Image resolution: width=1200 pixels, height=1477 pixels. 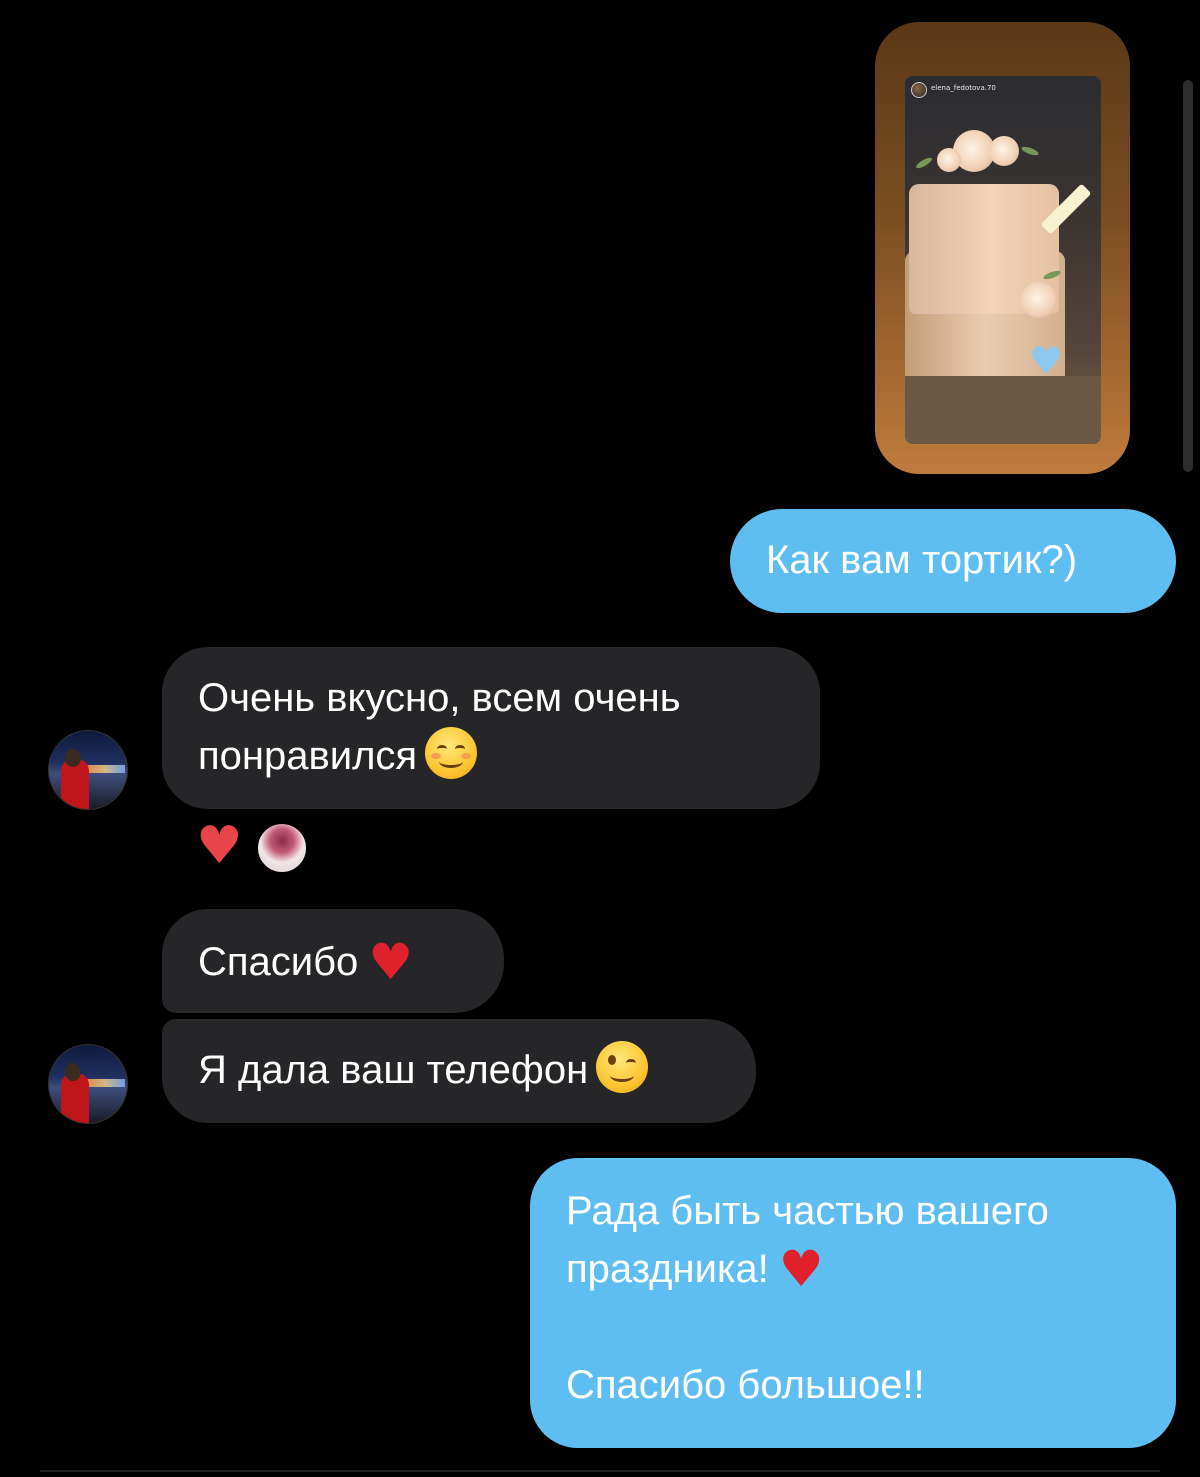 I want to click on incoming-message: Спасибо ♥, so click(x=333, y=961).